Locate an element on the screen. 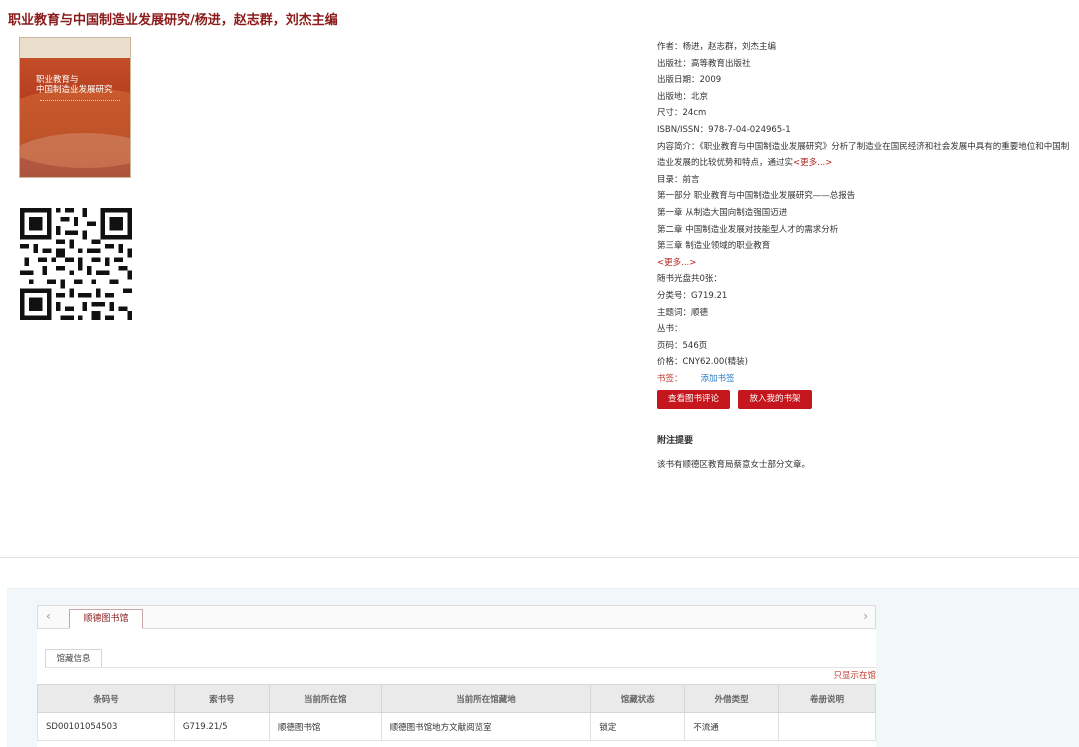 This screenshot has width=1079, height=747. column-header: 条码号 is located at coordinates (106, 698).